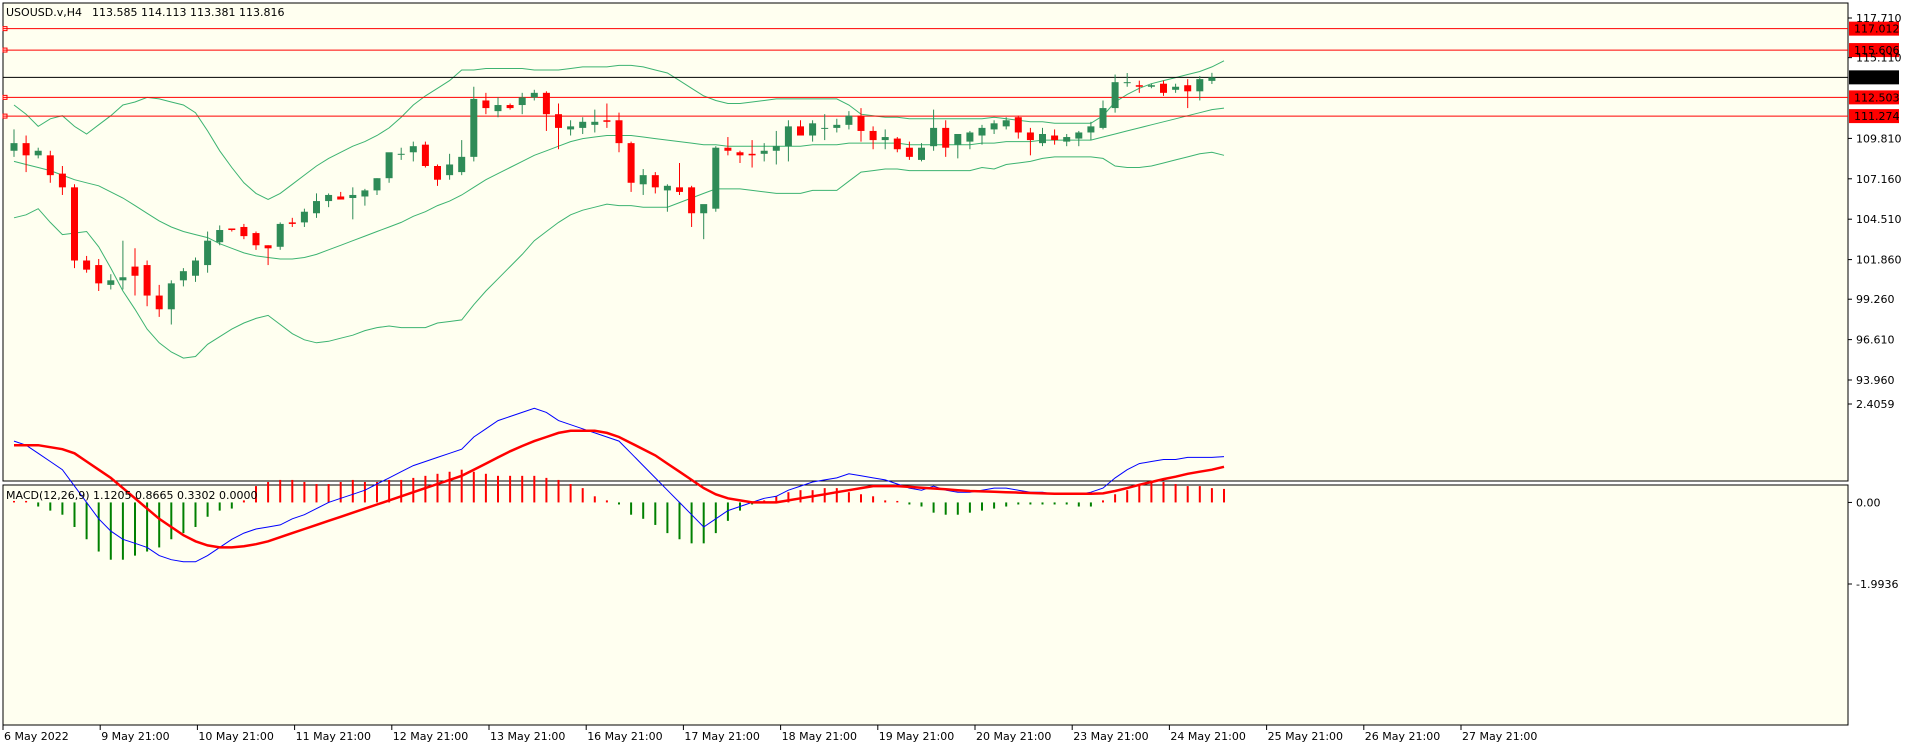 This screenshot has height=747, width=1916. I want to click on time-tick-label: 12 May 21:00, so click(430, 736).